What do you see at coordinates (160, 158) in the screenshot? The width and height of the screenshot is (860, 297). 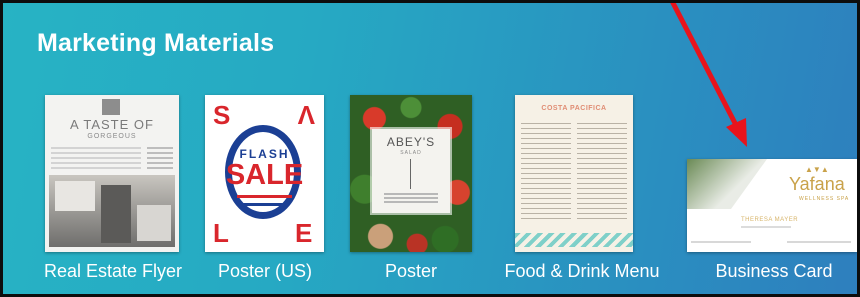 I see `flyer-side-text` at bounding box center [160, 158].